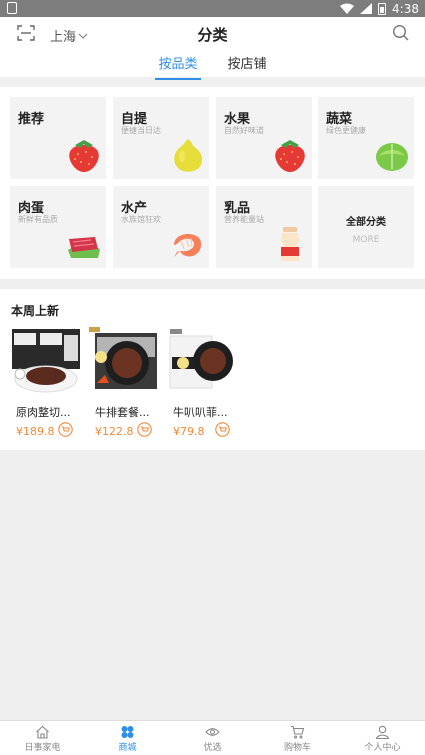 The width and height of the screenshot is (425, 755). I want to click on category-subtitle: 水族馆狂欢, so click(141, 219).